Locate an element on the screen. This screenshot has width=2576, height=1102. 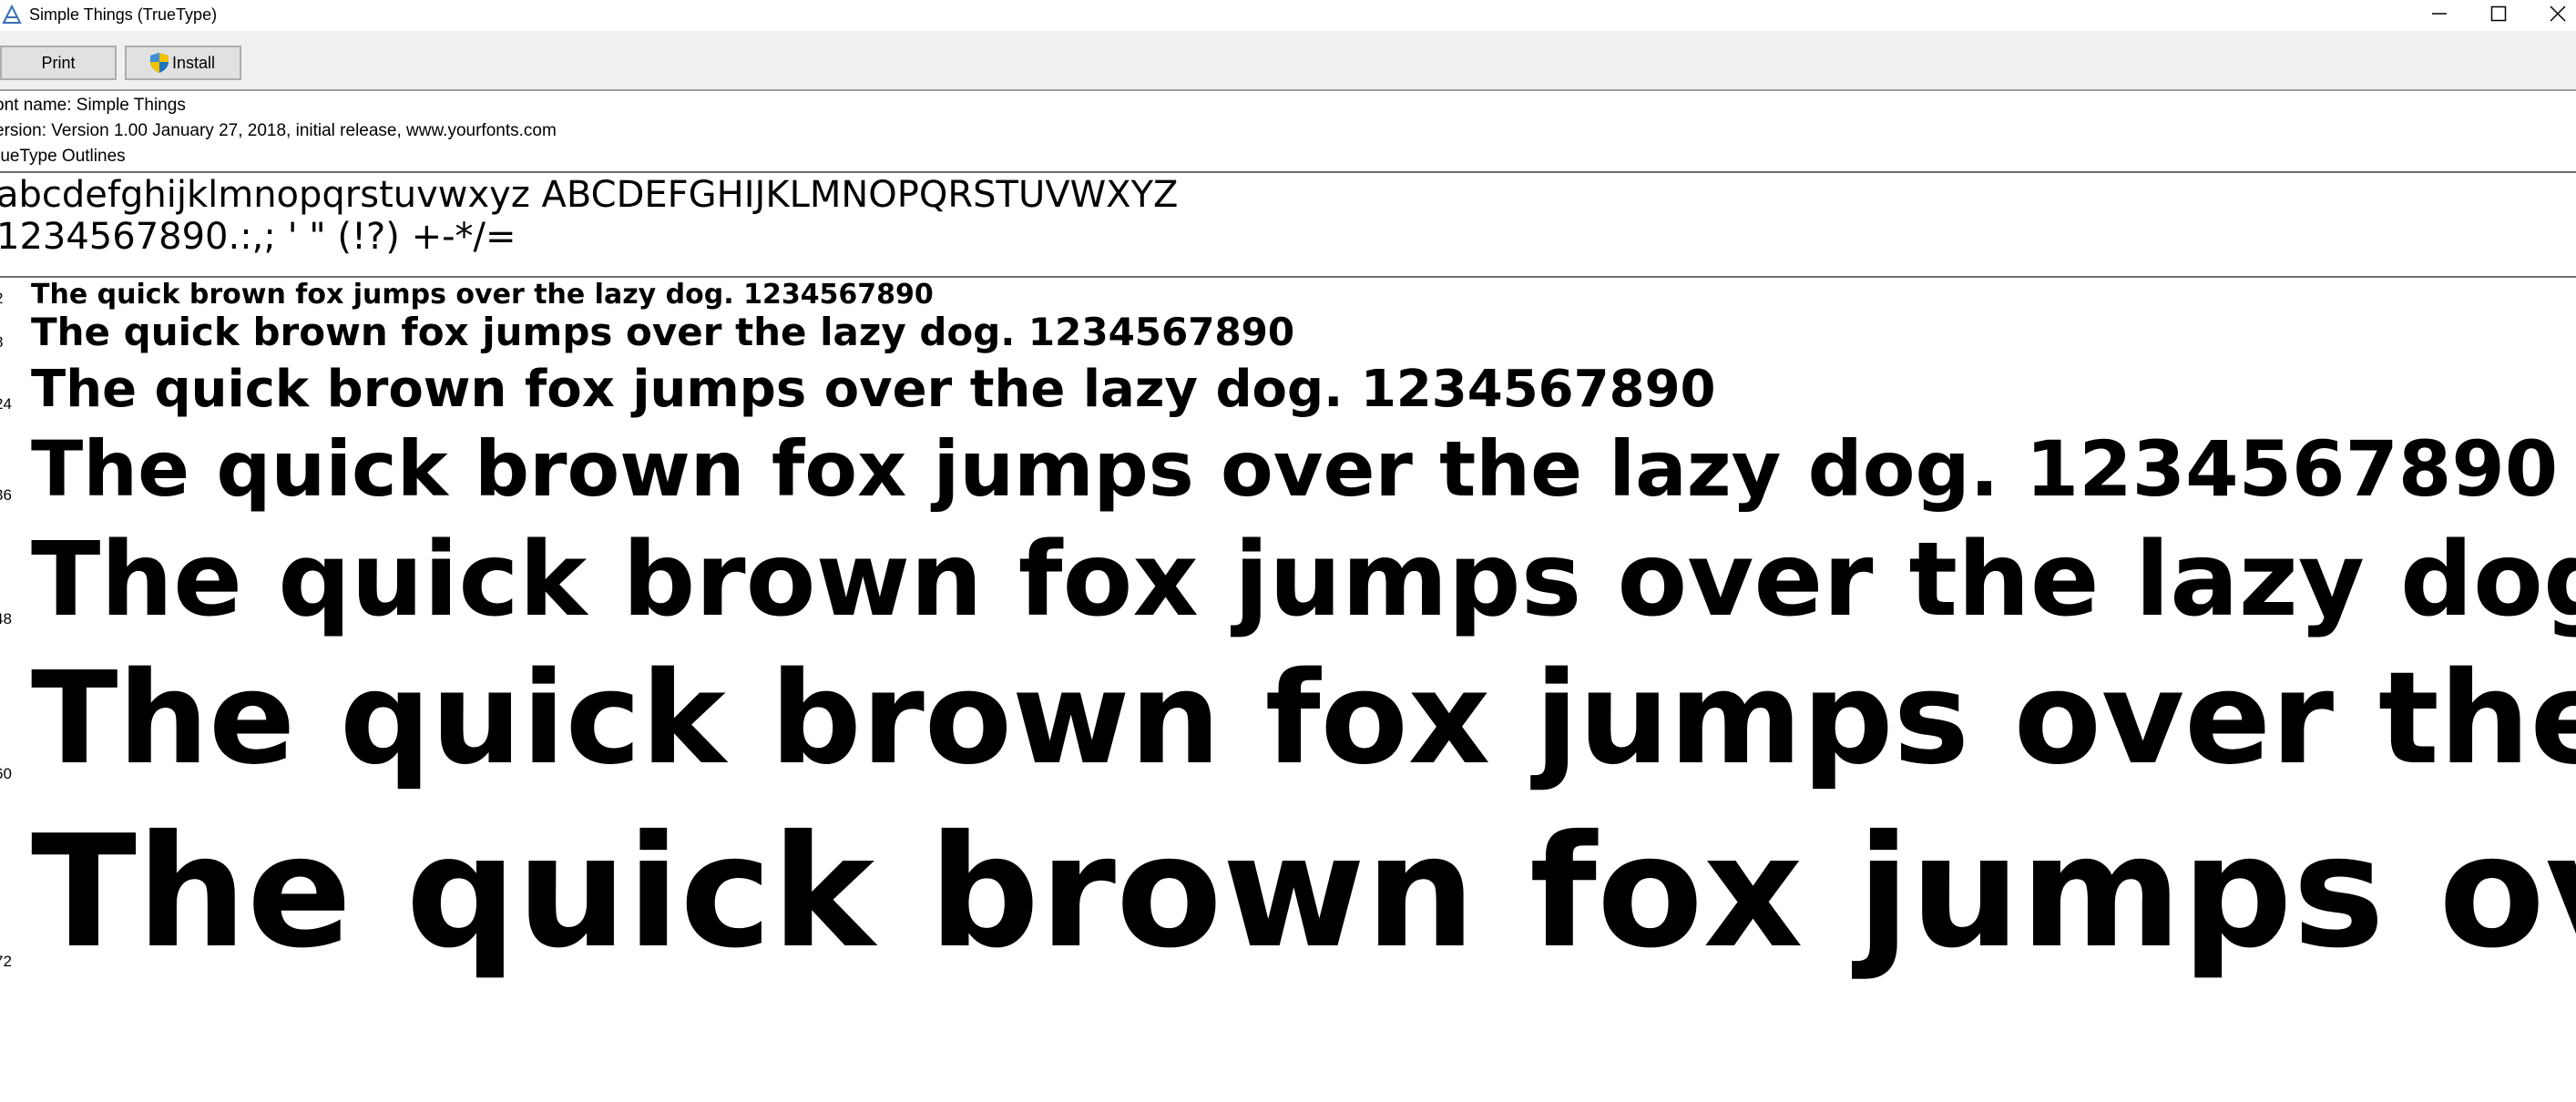
font-outline-info: rueType Outlines is located at coordinates (63, 157).